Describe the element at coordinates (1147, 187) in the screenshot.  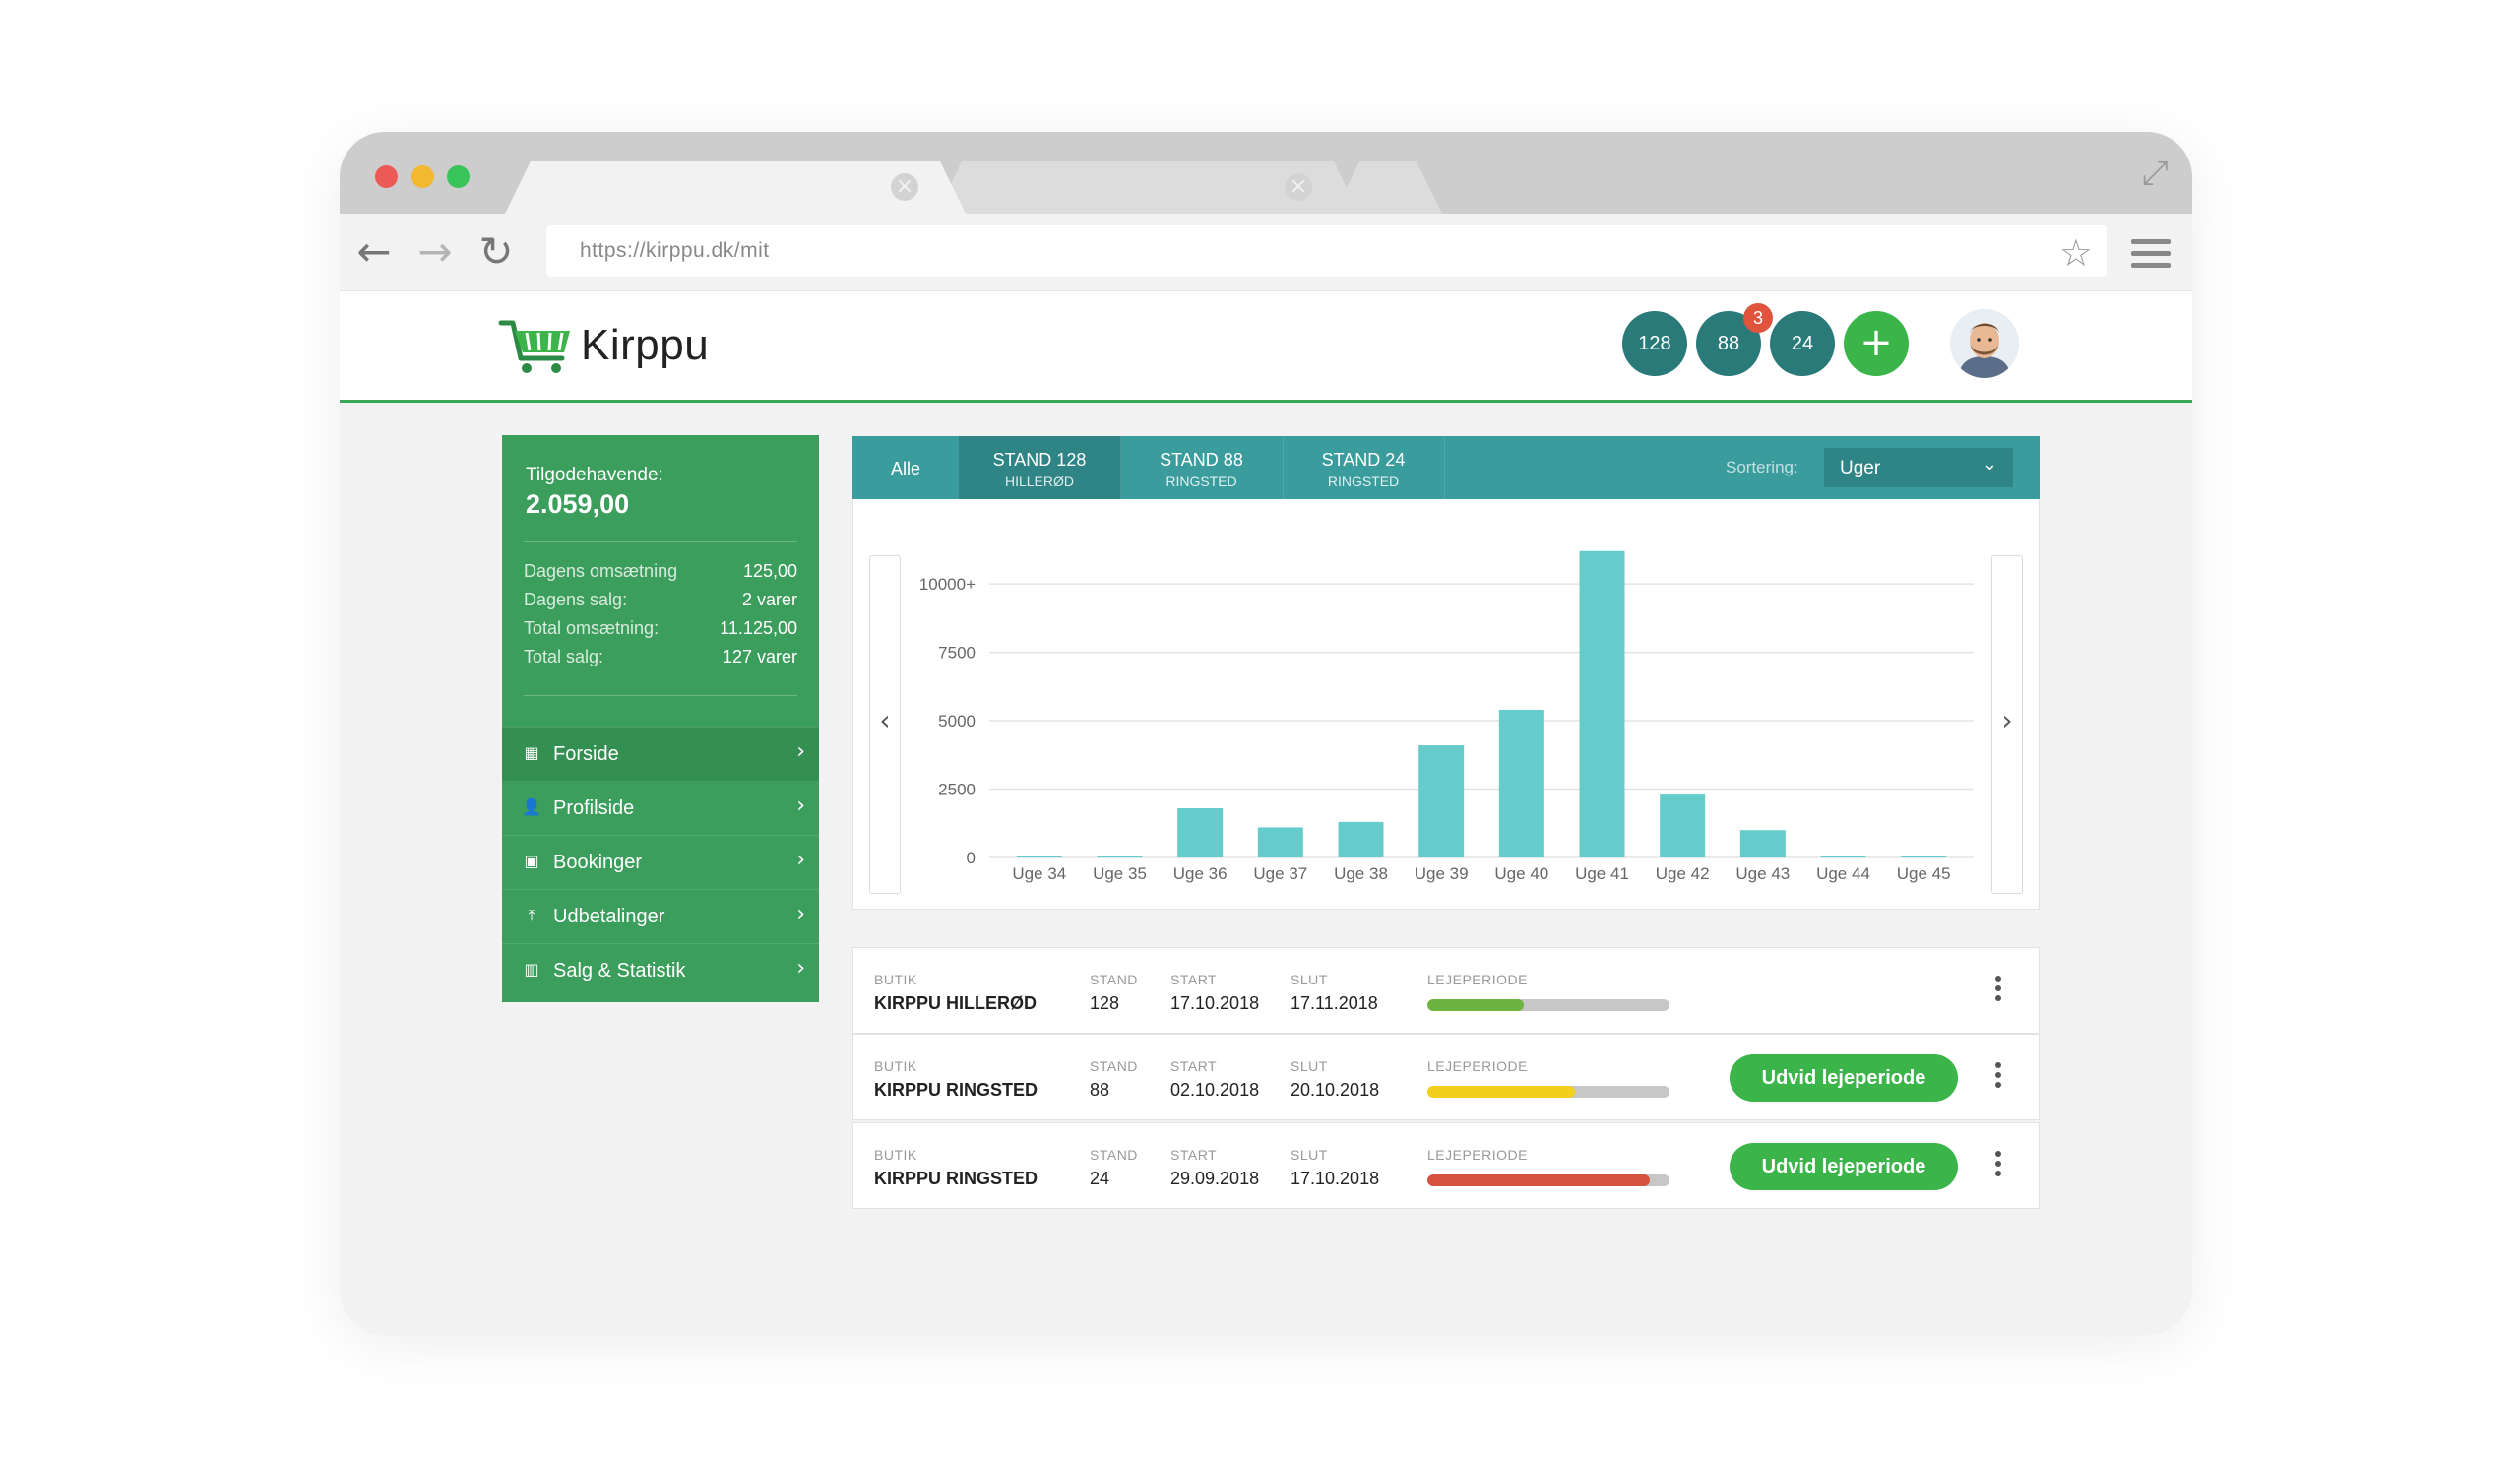
I see `browser-tab-2: ×` at that location.